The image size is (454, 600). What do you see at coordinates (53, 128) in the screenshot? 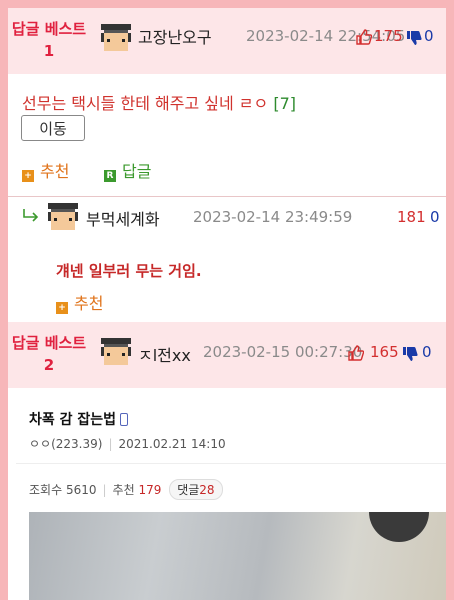
I see `move-button: 이동` at bounding box center [53, 128].